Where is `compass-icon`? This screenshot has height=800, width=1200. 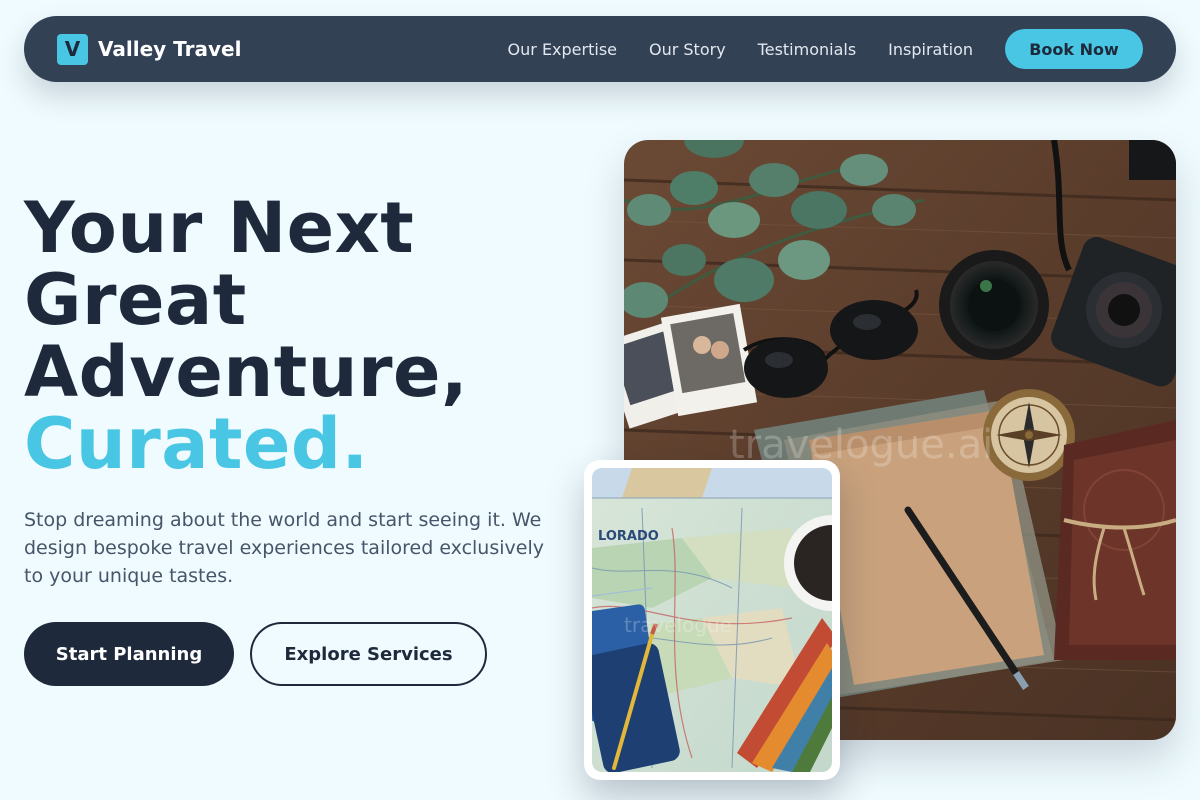 compass-icon is located at coordinates (1029, 435).